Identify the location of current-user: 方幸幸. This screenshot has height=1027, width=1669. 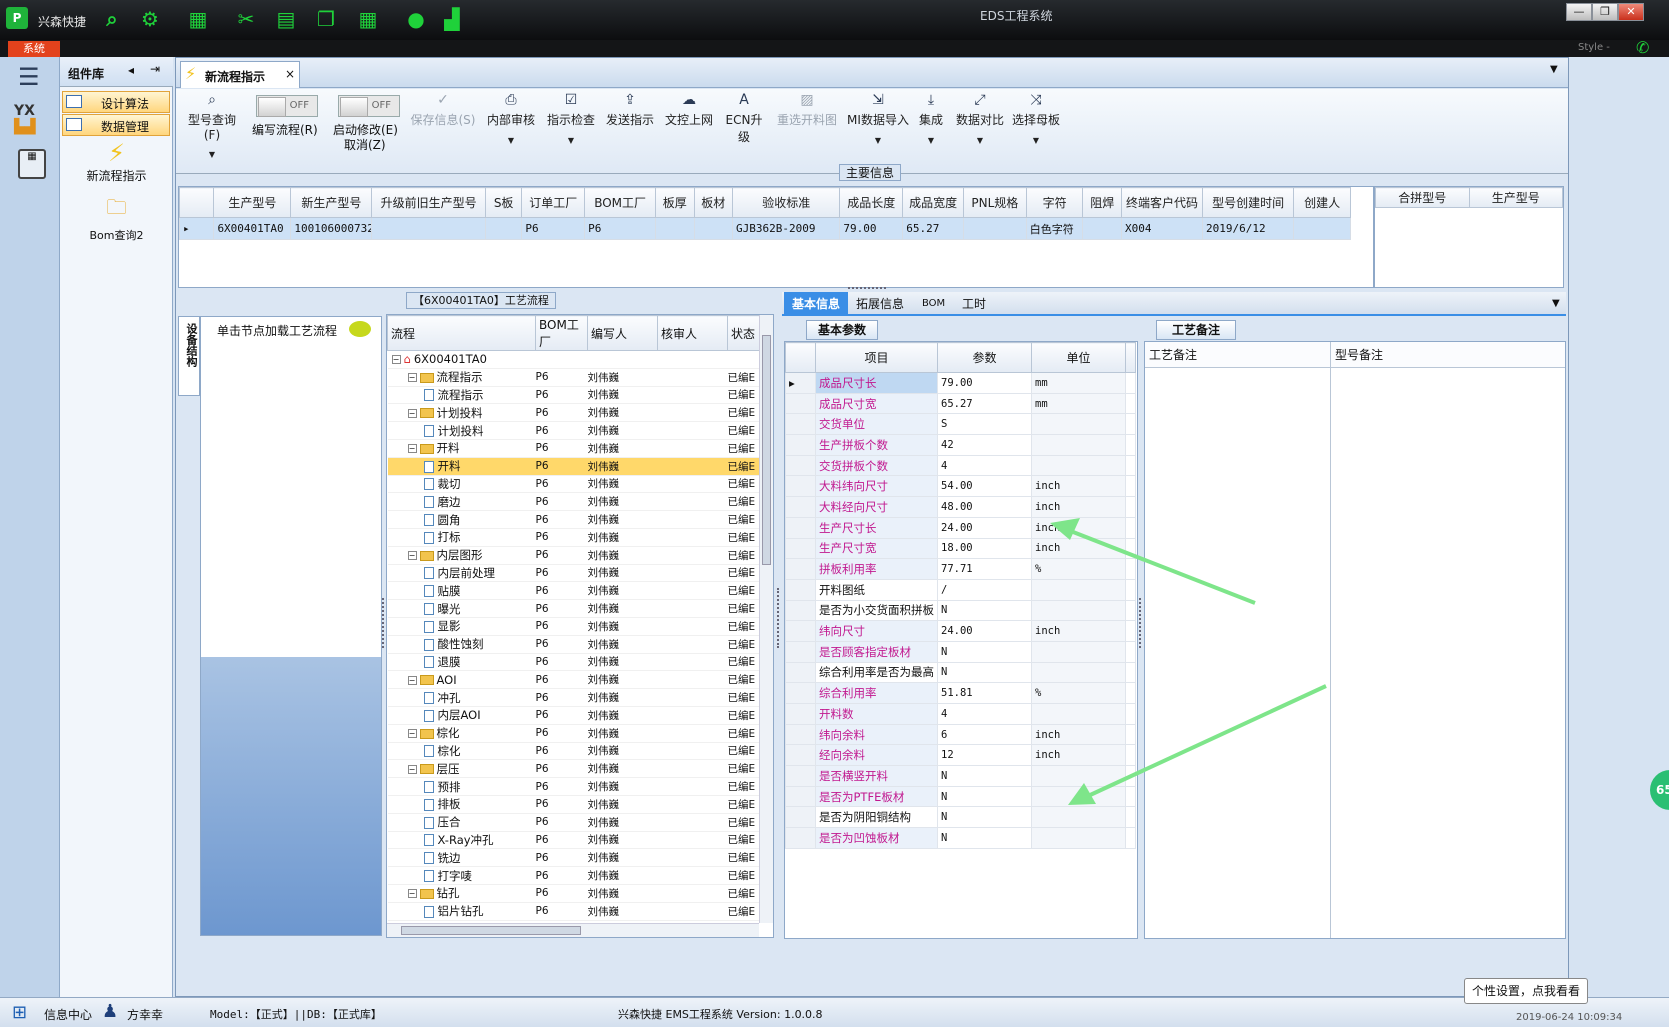
(145, 1015).